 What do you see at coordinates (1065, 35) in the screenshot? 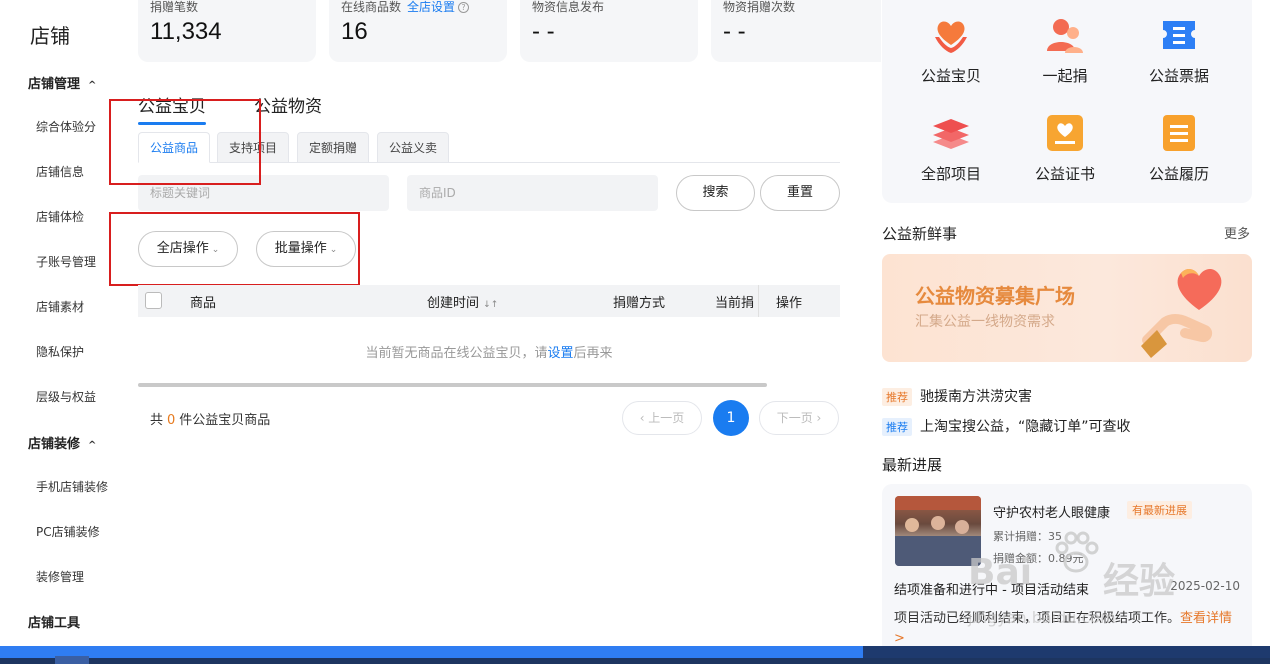
I see `people-icon` at bounding box center [1065, 35].